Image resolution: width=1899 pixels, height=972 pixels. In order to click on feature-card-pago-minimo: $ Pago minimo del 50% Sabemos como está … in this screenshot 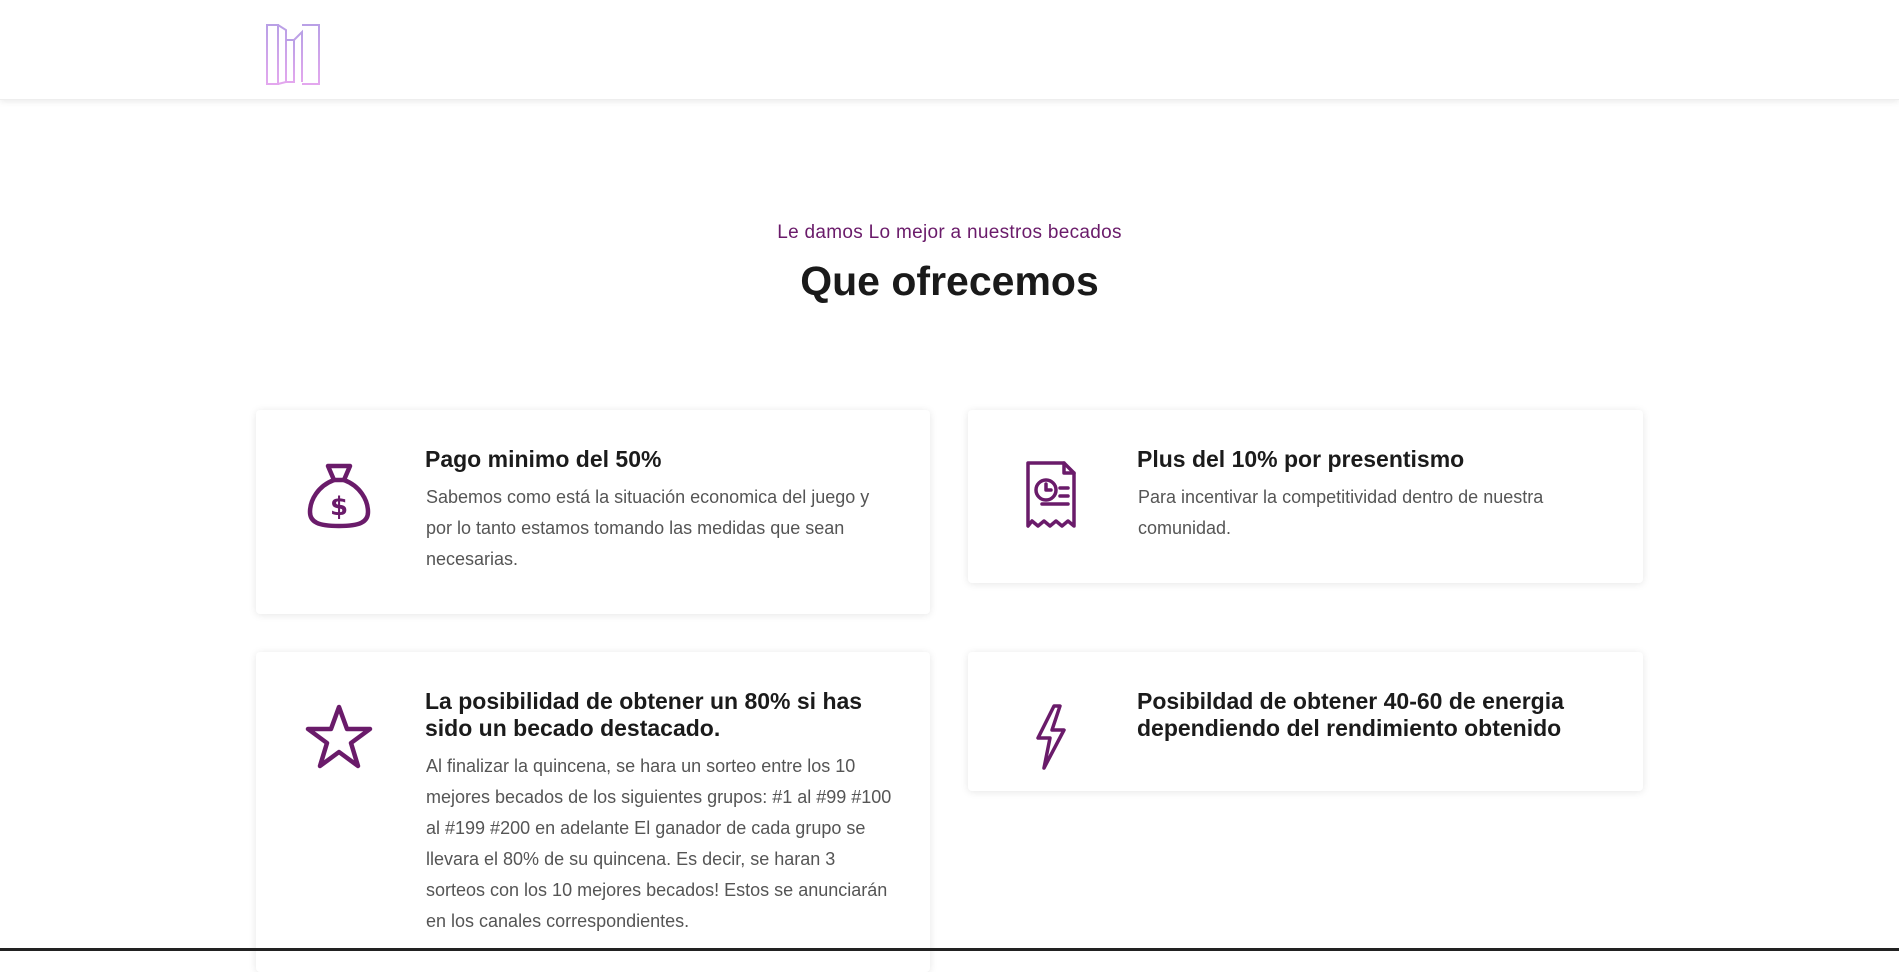, I will do `click(593, 512)`.